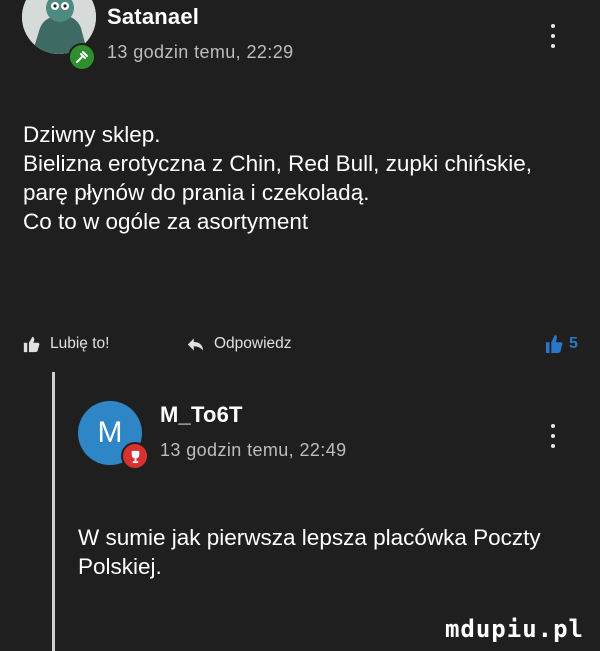  Describe the element at coordinates (53, 511) in the screenshot. I see `thread-line` at that location.